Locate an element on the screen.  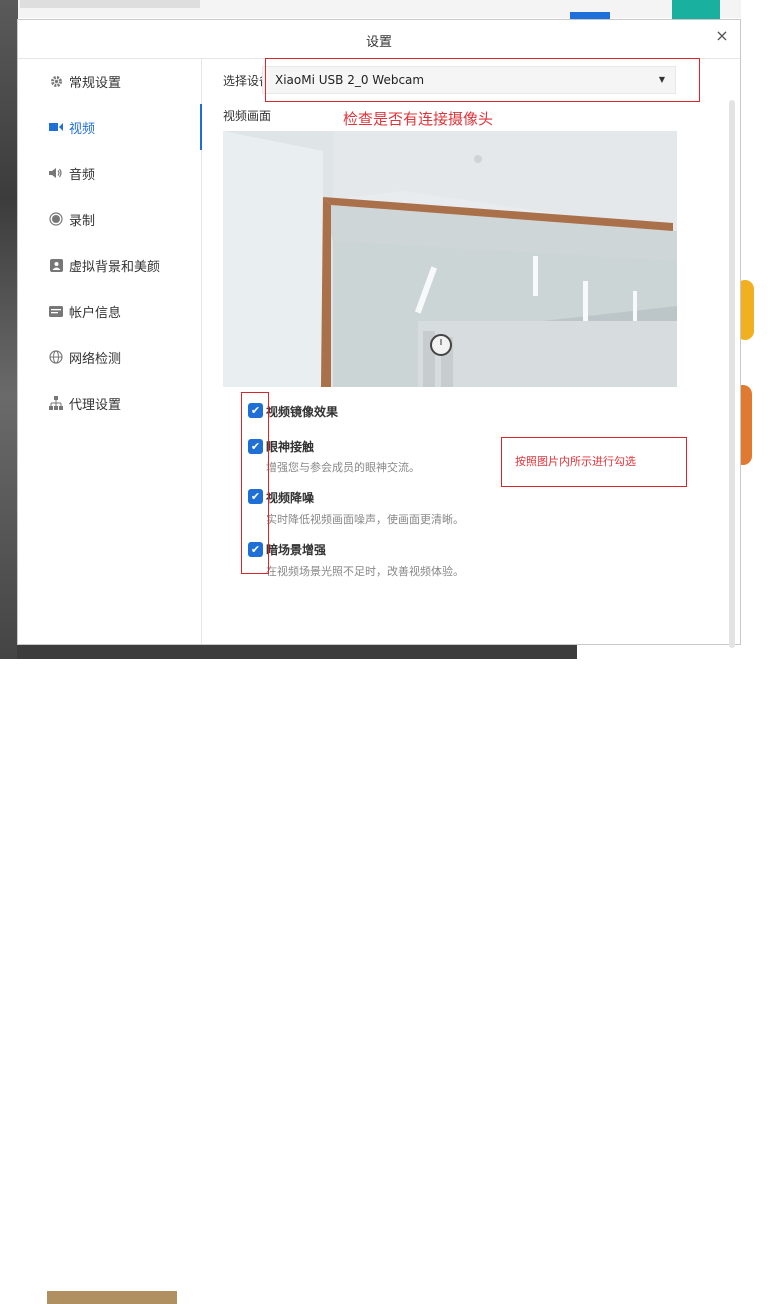
sidebar-item-label: 虚拟背景和美颜 is located at coordinates (115, 267).